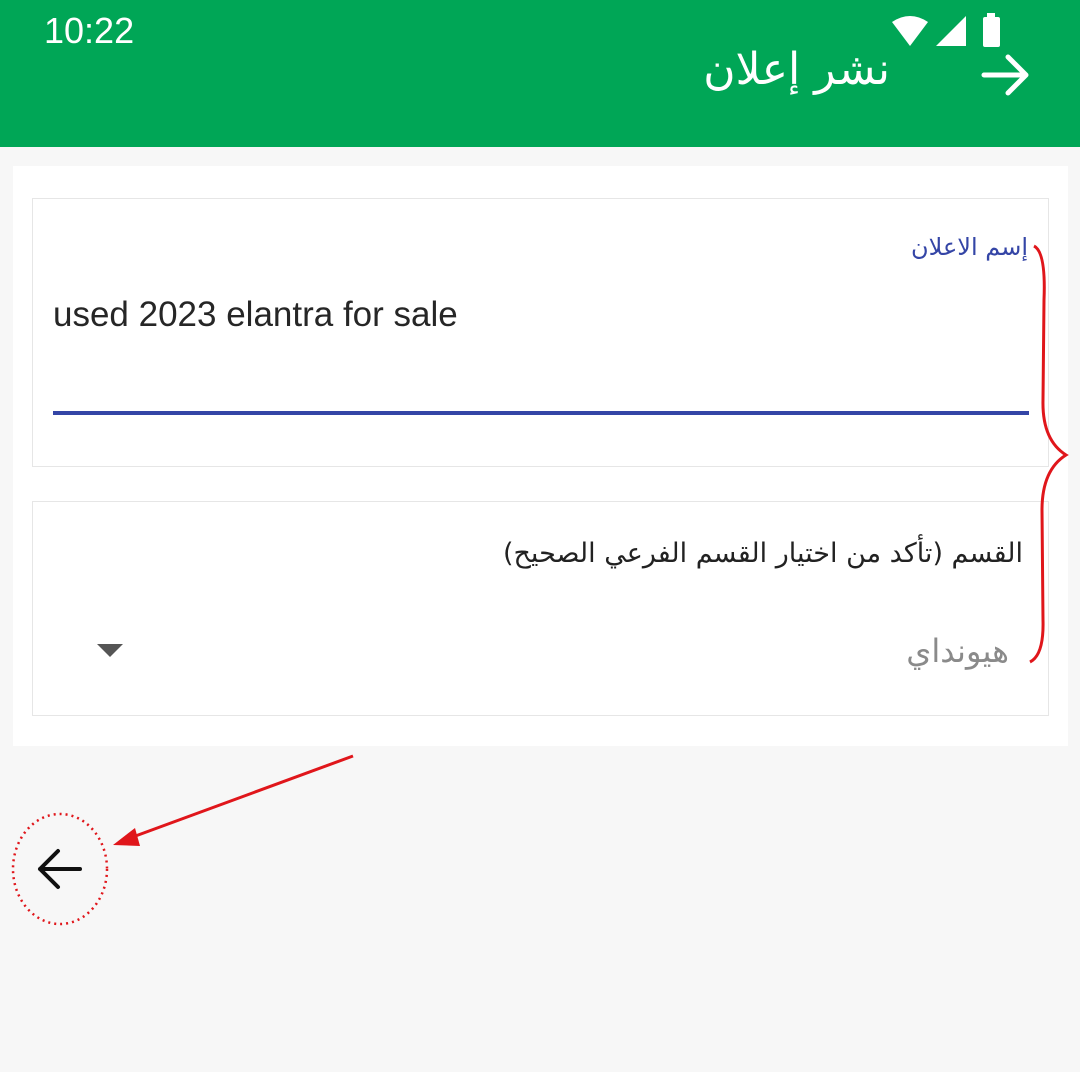 The width and height of the screenshot is (1080, 1072). Describe the element at coordinates (796, 69) in the screenshot. I see `page-title: نشر إعلان` at that location.